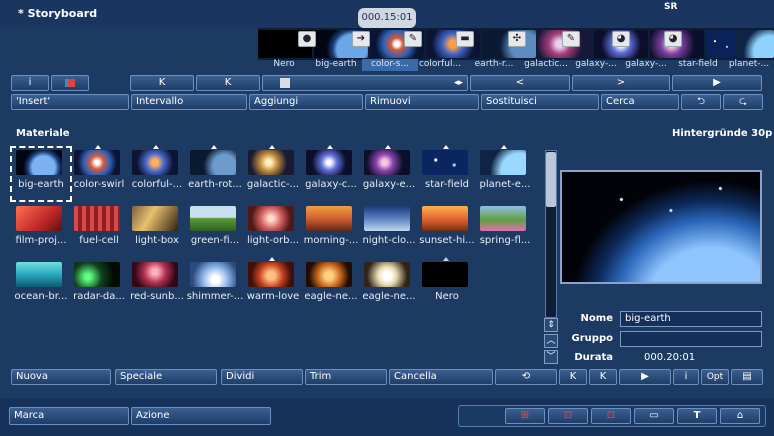 The width and height of the screenshot is (774, 436). What do you see at coordinates (621, 83) in the screenshot?
I see `next-button: >` at bounding box center [621, 83].